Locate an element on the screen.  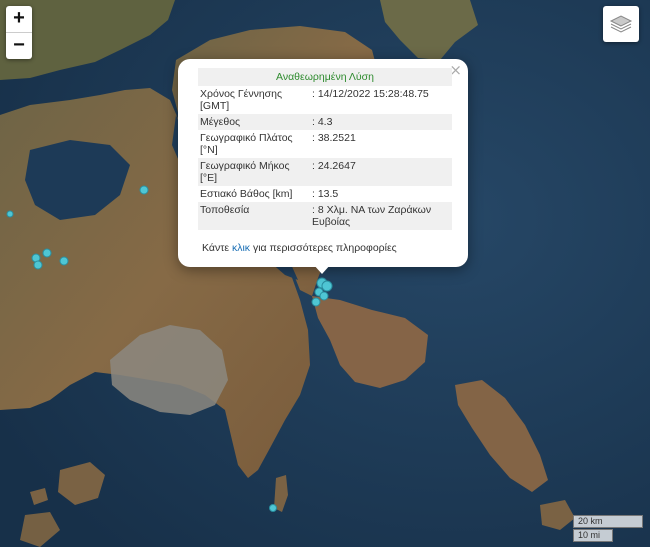
detail-value: : 14/12/2022 15:28:48.75 is located at coordinates (370, 94).